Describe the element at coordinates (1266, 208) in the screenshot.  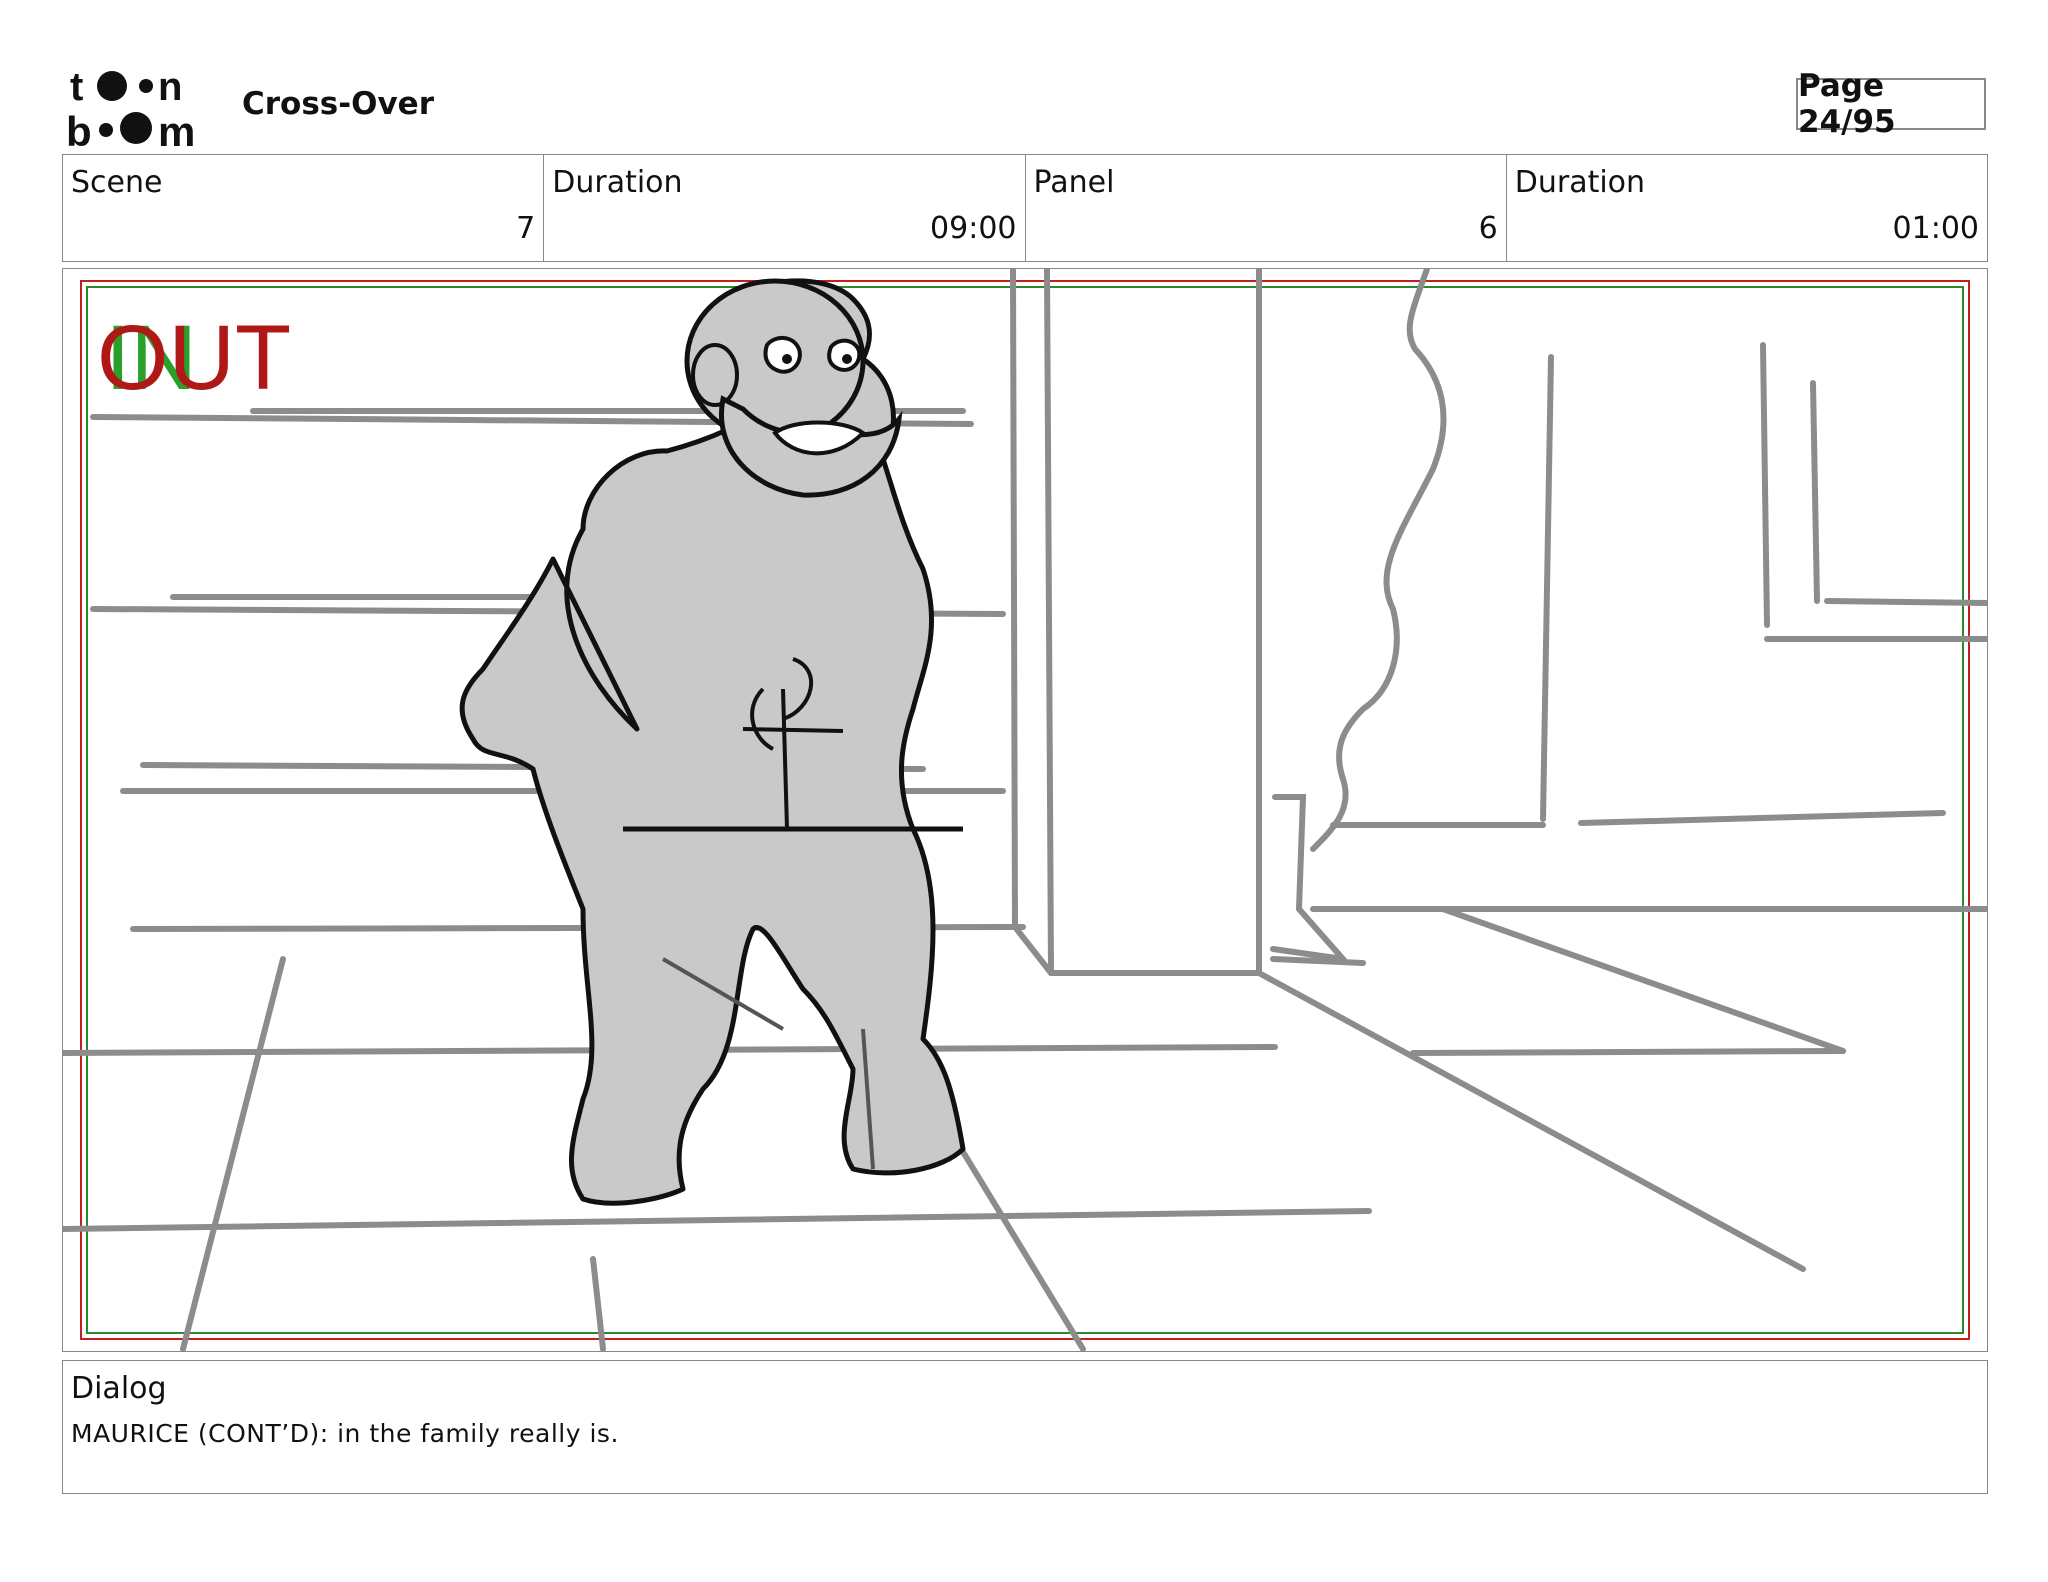
I see `panel-cell: Panel 6` at that location.